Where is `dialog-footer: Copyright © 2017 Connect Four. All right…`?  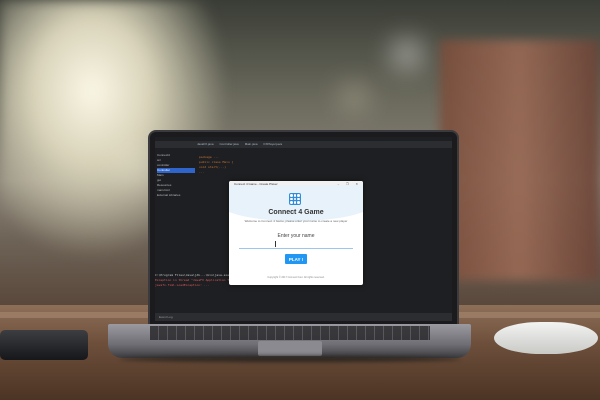
dialog-footer: Copyright © 2017 Connect Four. All right… is located at coordinates (296, 277).